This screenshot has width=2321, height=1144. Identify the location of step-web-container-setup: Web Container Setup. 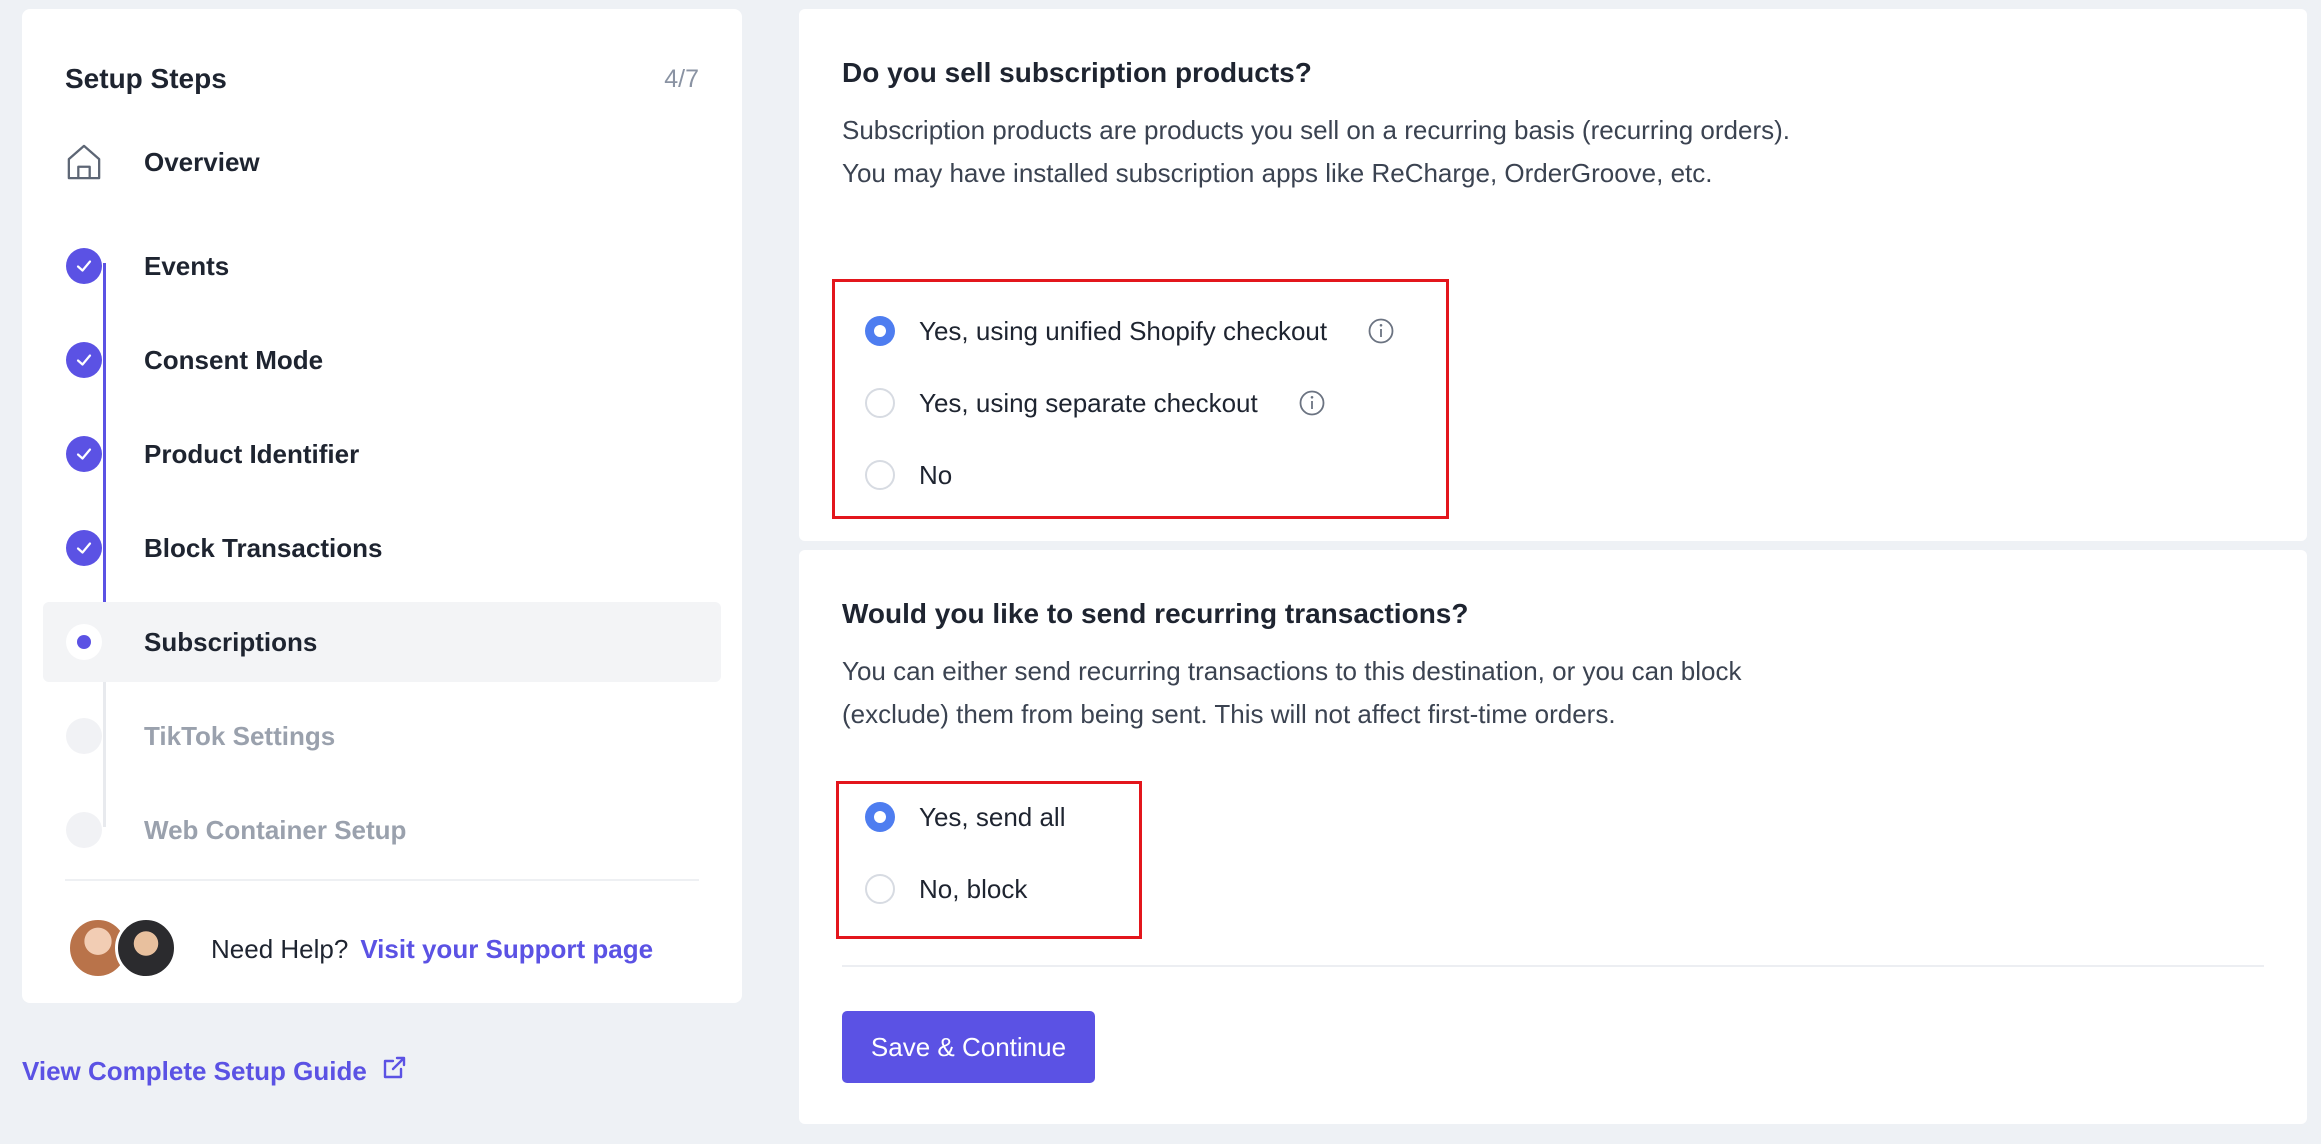
(382, 830).